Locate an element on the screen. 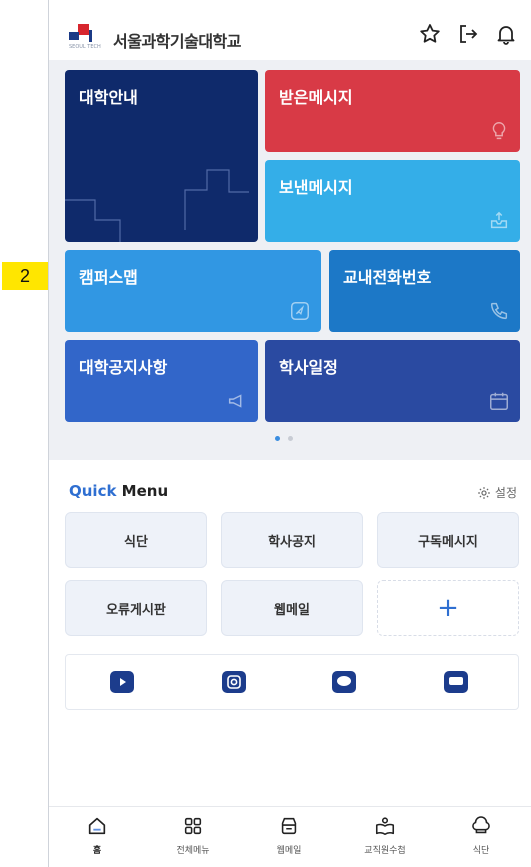  youtube-icon is located at coordinates (122, 682).